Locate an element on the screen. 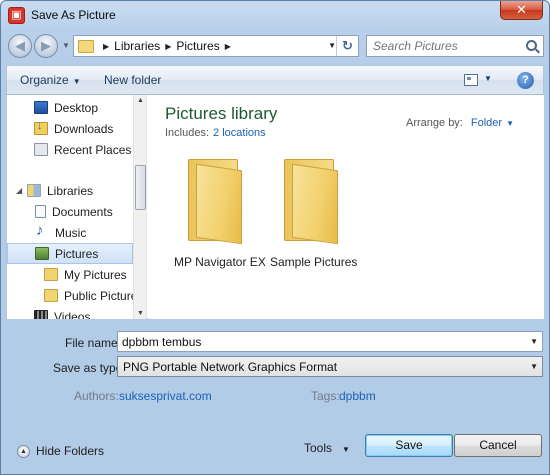  new-folder-button: New folder is located at coordinates (132, 80).